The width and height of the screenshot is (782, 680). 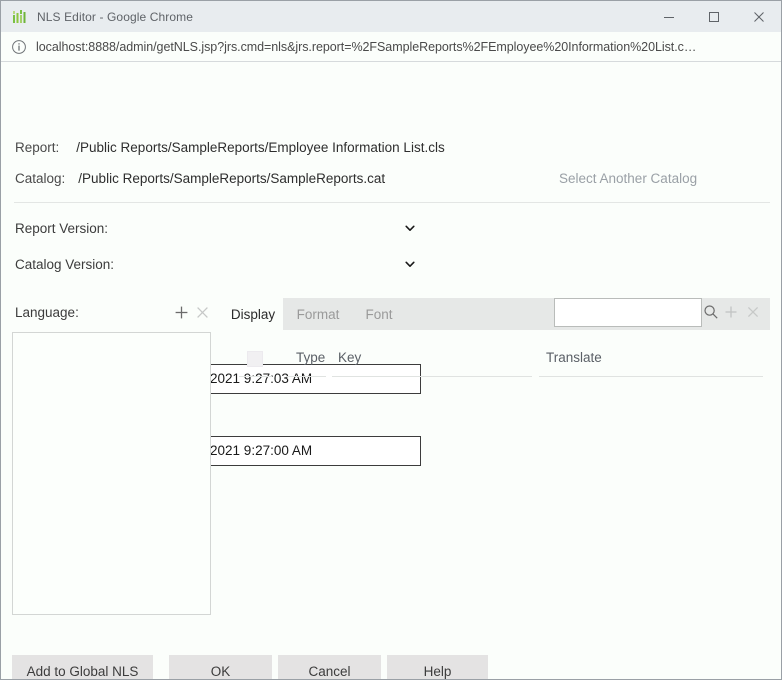 What do you see at coordinates (501, 362) in the screenshot?
I see `table-header: Type Key Translate` at bounding box center [501, 362].